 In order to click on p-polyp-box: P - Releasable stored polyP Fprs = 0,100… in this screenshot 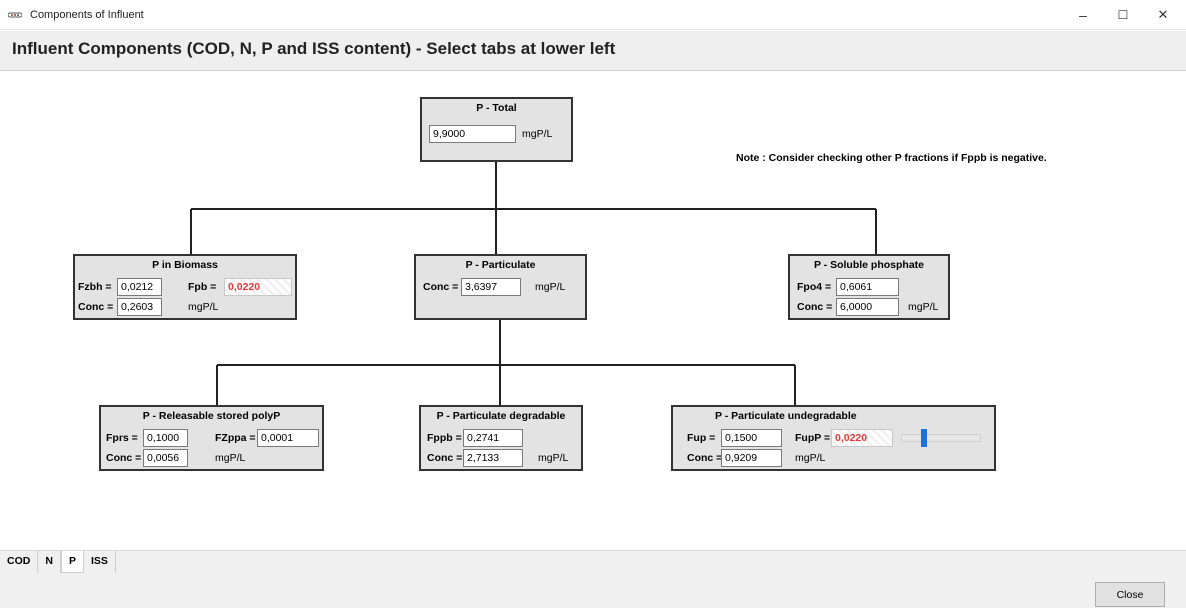, I will do `click(211, 438)`.